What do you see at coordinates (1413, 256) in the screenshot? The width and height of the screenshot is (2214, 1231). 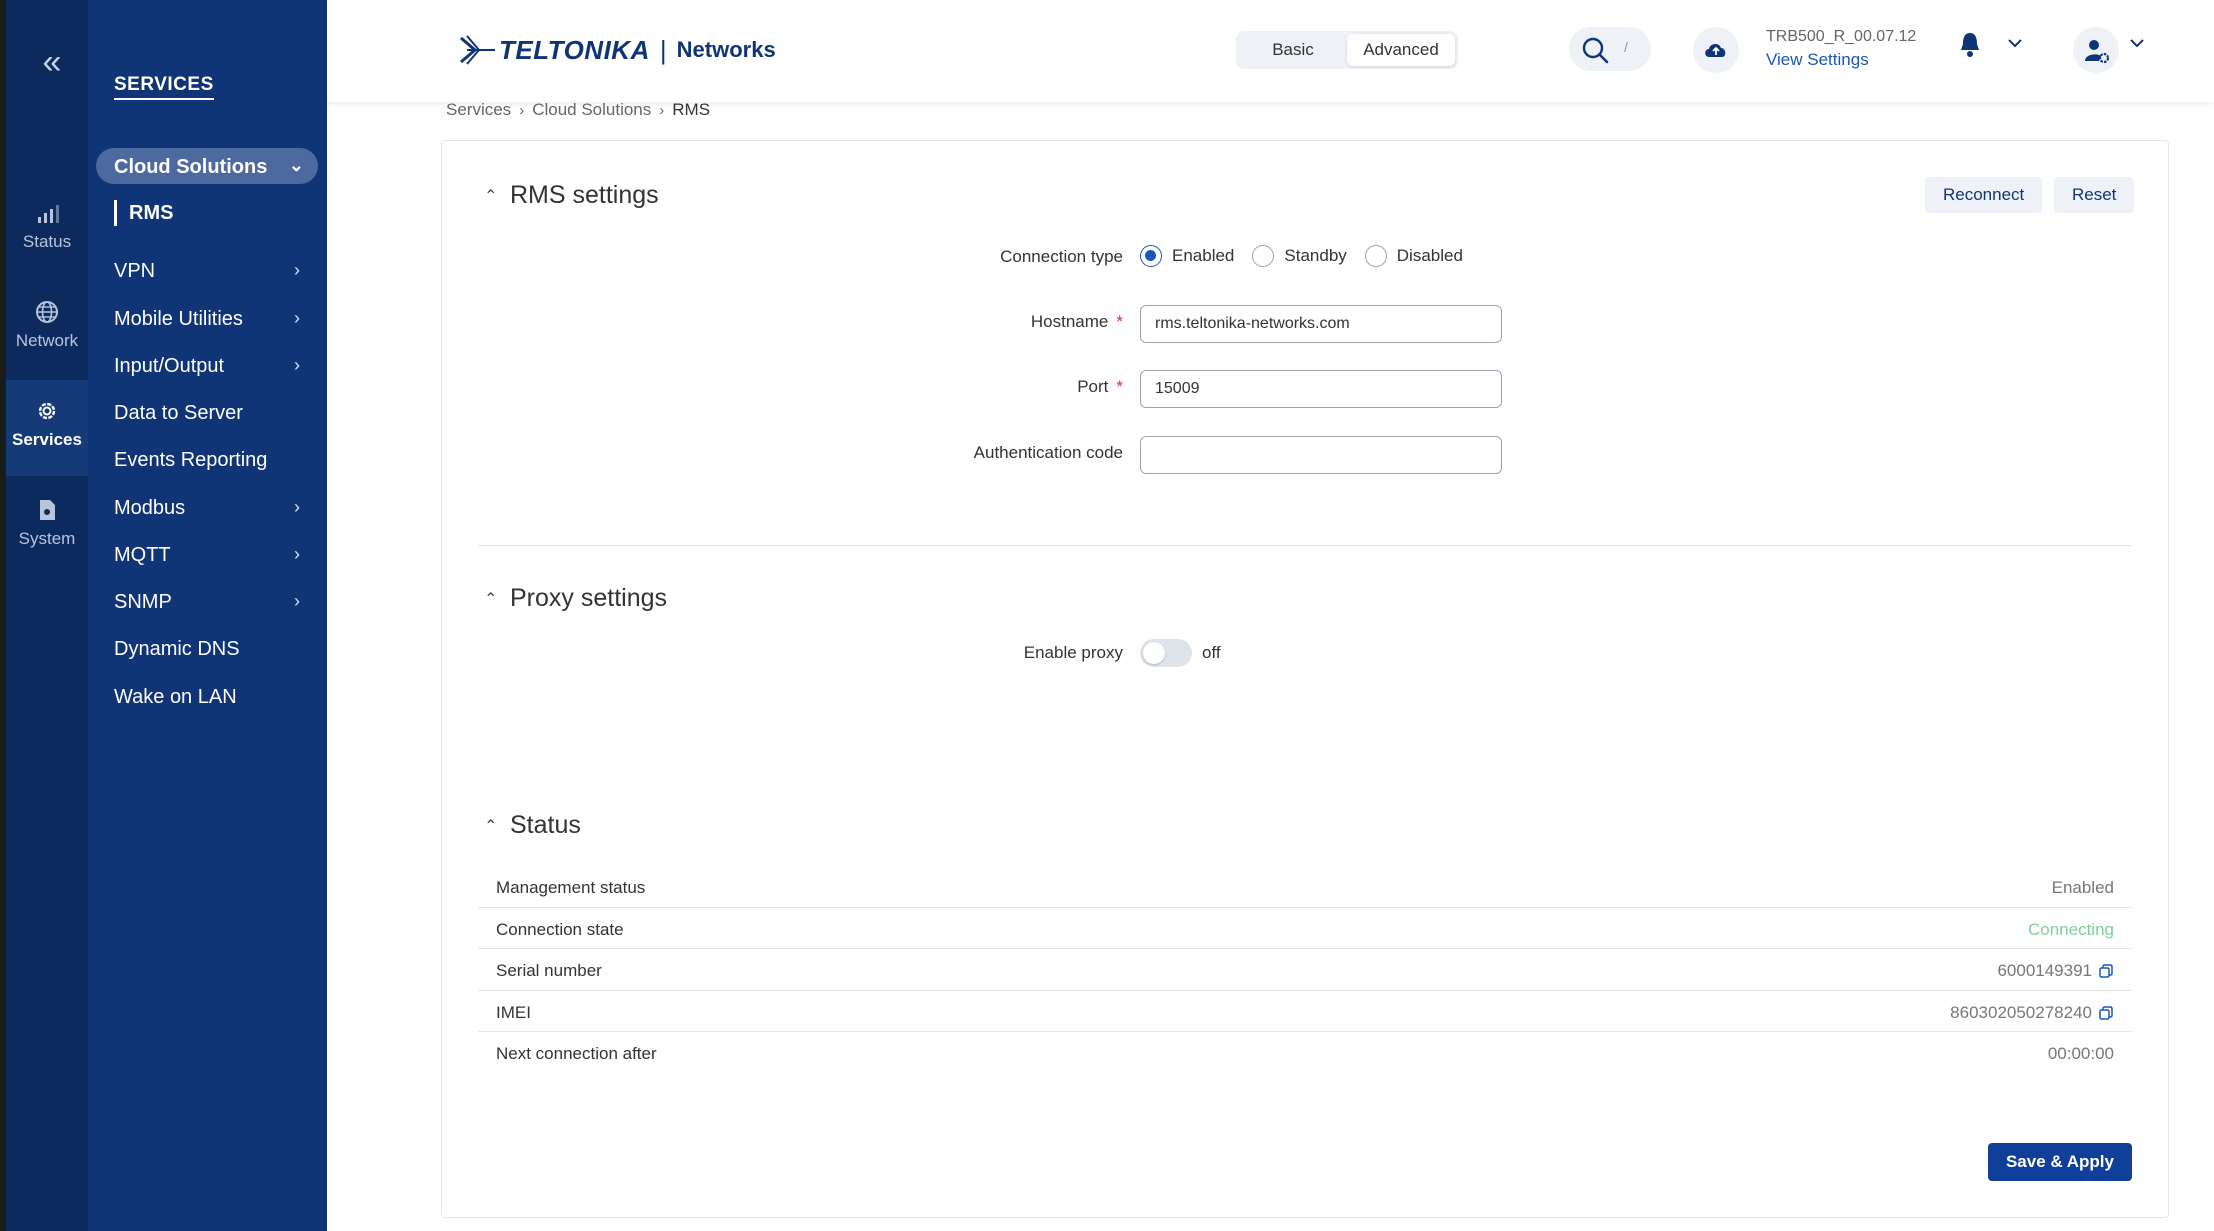 I see `radio-disabled: Disabled` at bounding box center [1413, 256].